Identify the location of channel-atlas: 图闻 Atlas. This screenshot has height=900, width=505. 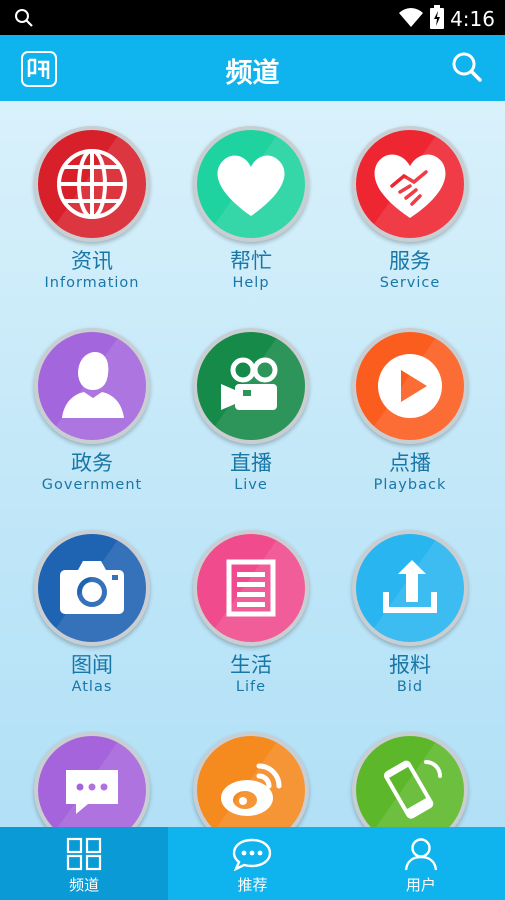
(92, 600).